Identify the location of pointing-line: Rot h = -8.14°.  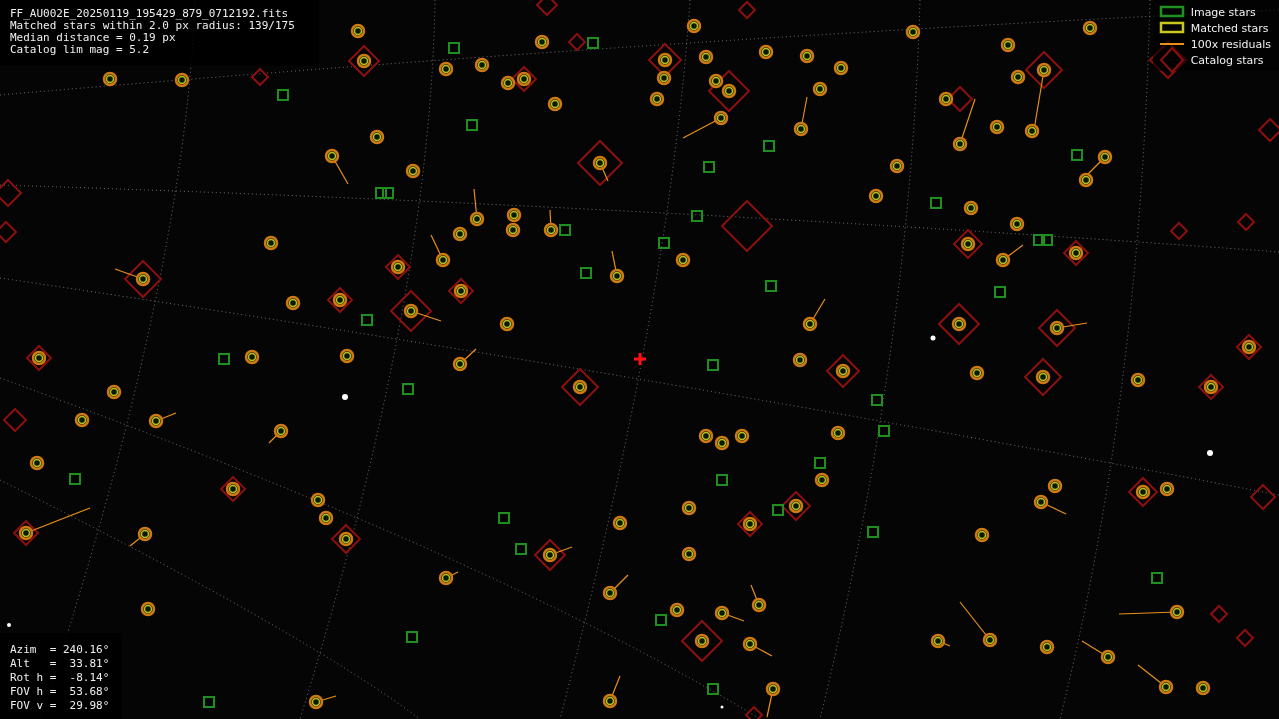
(60, 678).